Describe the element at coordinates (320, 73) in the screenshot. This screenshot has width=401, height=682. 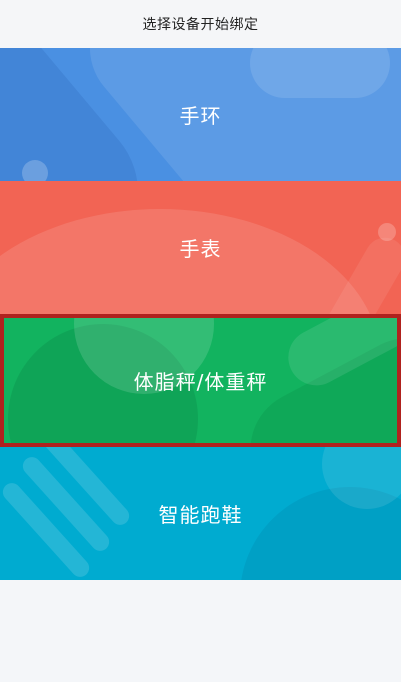
I see `decorative-shape` at that location.